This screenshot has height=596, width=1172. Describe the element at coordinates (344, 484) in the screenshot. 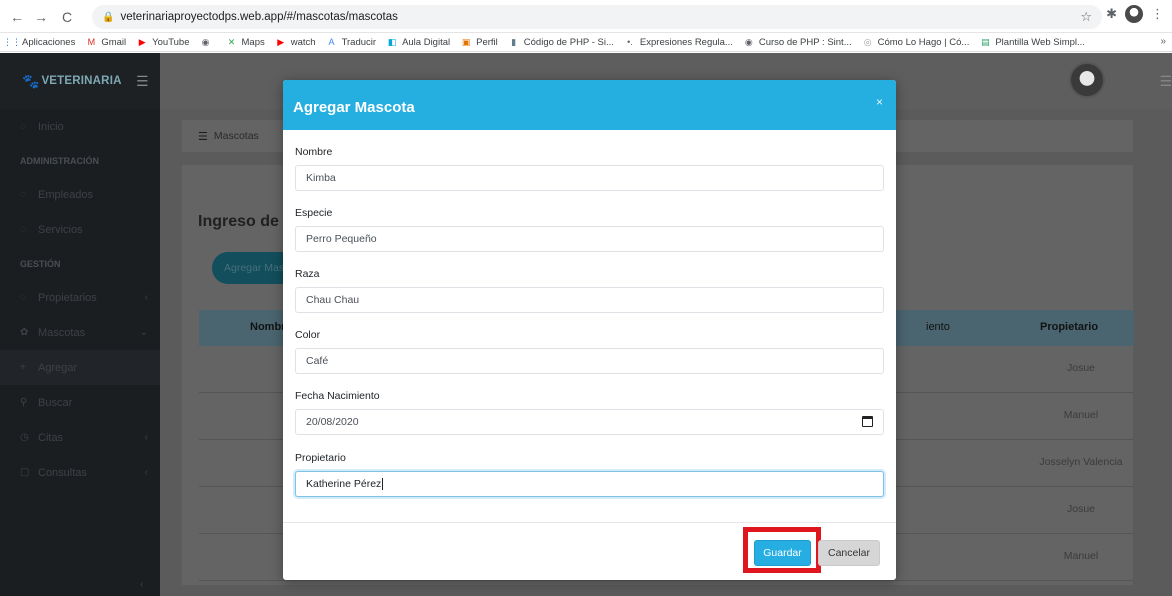

I see `propietario-value: Katherine Pérez` at that location.